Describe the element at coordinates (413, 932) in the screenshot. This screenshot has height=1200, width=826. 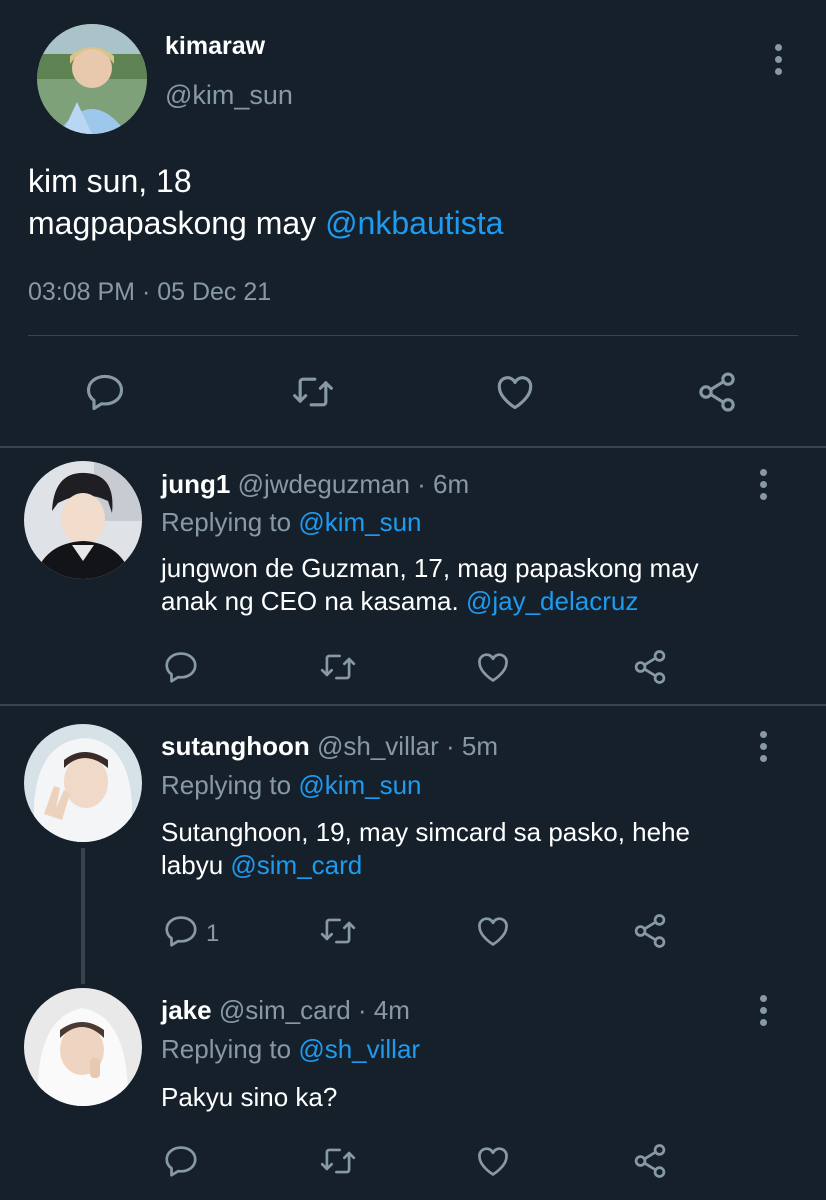
I see `reply-actions: 1` at that location.